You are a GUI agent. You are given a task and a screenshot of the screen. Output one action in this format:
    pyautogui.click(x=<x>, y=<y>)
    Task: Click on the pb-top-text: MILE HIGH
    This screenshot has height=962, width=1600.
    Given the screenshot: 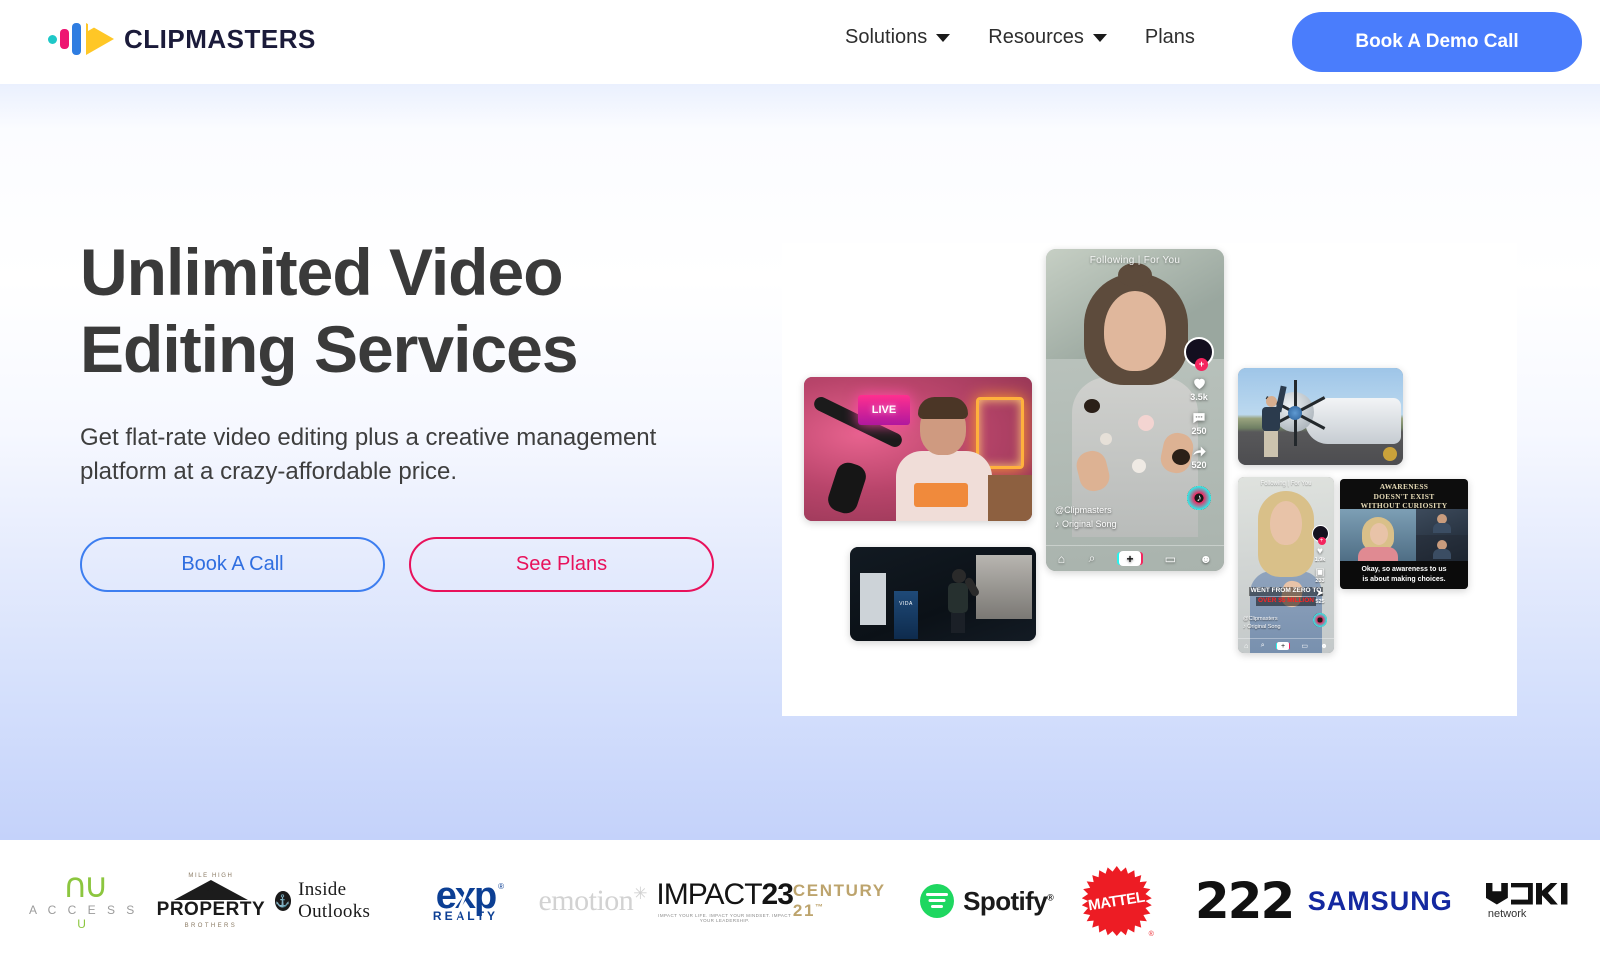 What is the action you would take?
    pyautogui.click(x=211, y=876)
    